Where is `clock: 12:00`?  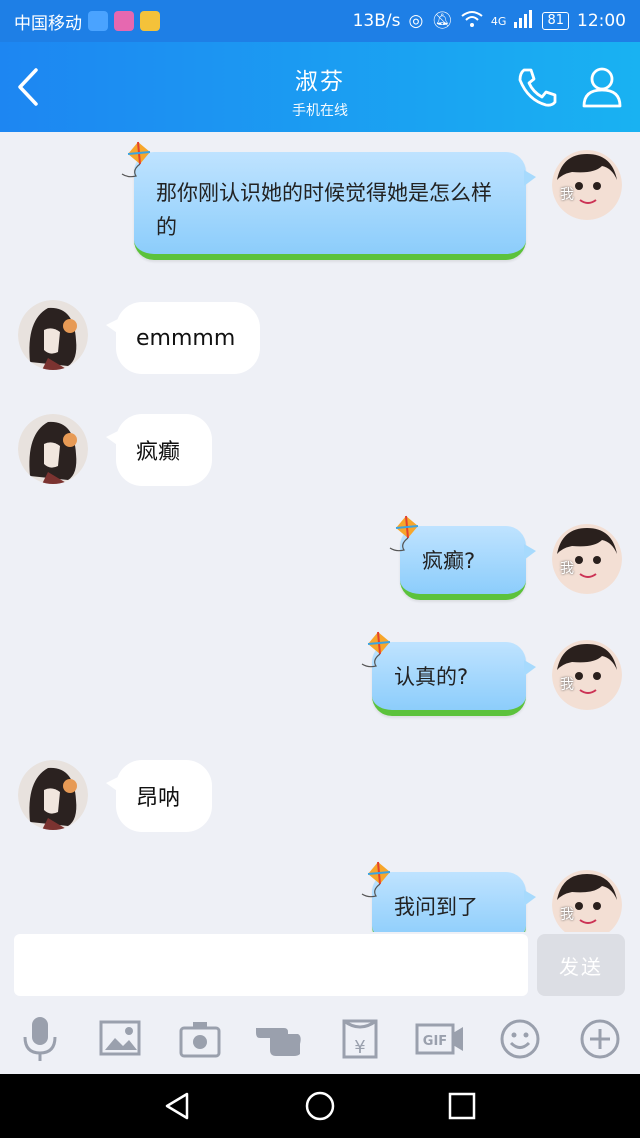 clock: 12:00 is located at coordinates (601, 21).